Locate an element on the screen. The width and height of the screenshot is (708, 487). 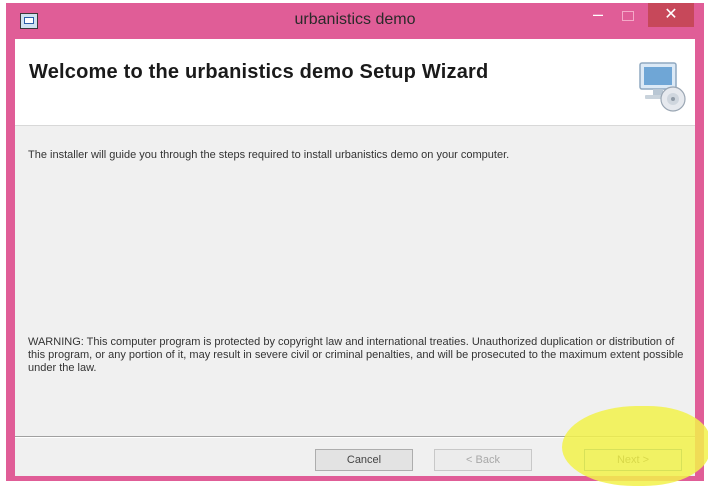
maximize-button is located at coordinates (628, 15).